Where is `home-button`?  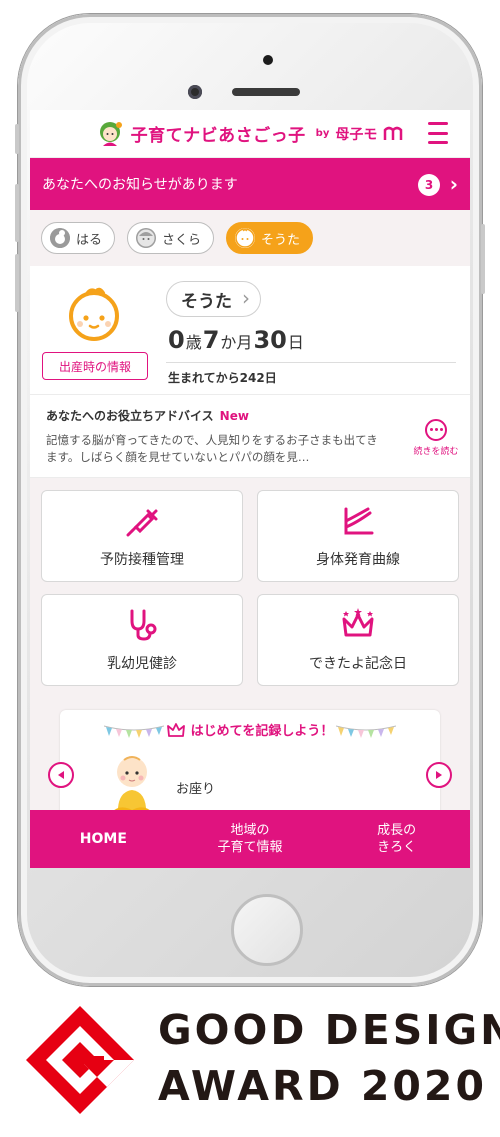 home-button is located at coordinates (267, 930).